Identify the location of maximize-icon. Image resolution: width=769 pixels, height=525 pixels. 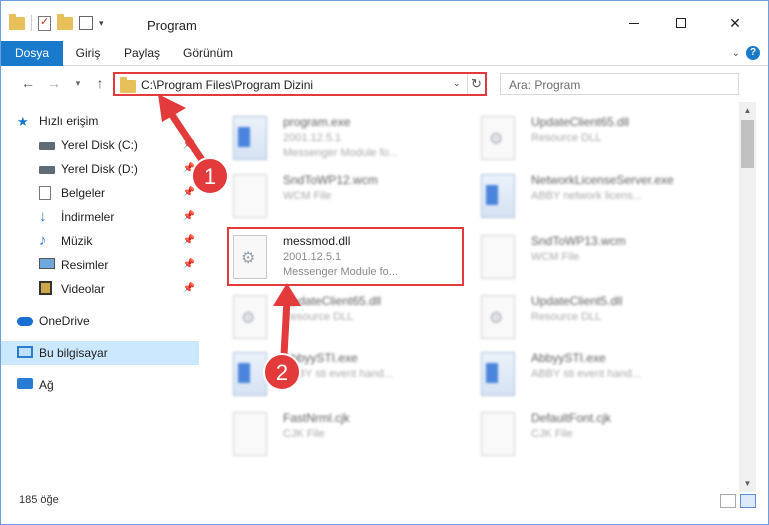
(681, 23).